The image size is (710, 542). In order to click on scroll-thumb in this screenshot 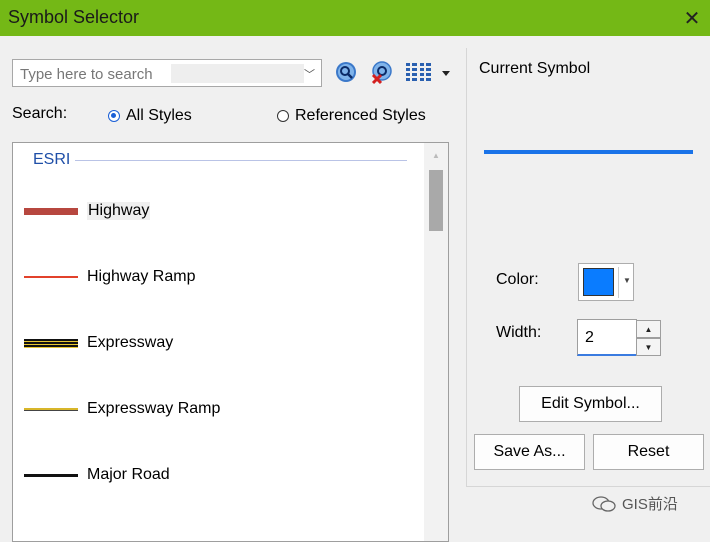, I will do `click(436, 200)`.